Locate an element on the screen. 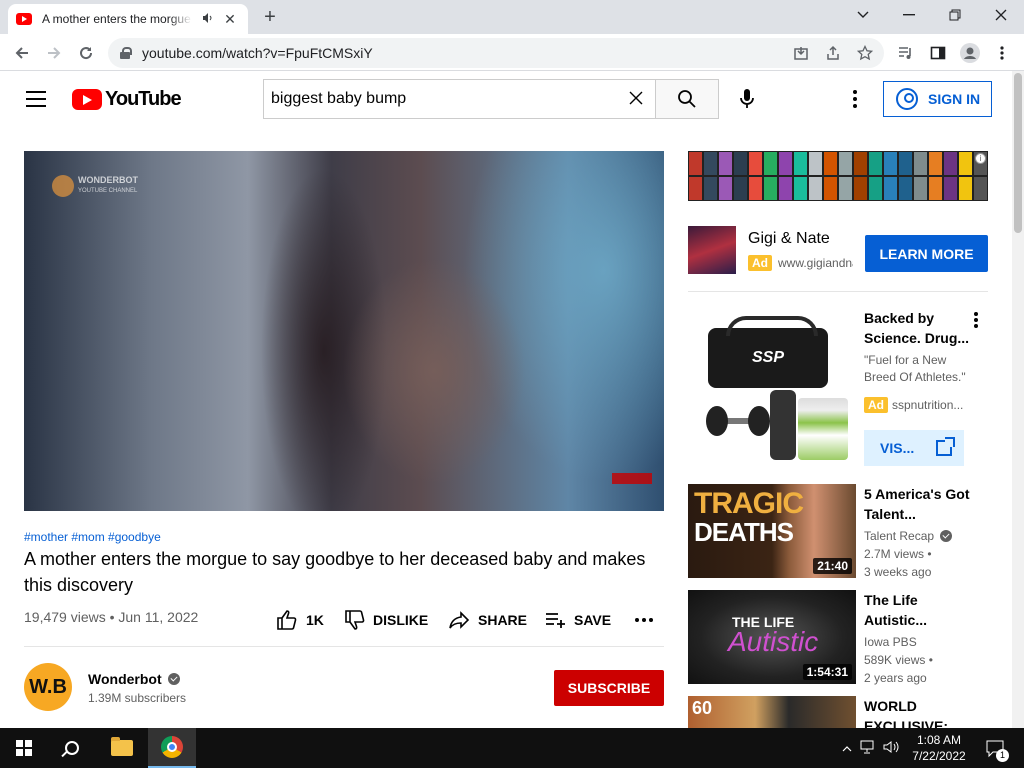  clock-date: 7/22/2022 is located at coordinates (939, 756).